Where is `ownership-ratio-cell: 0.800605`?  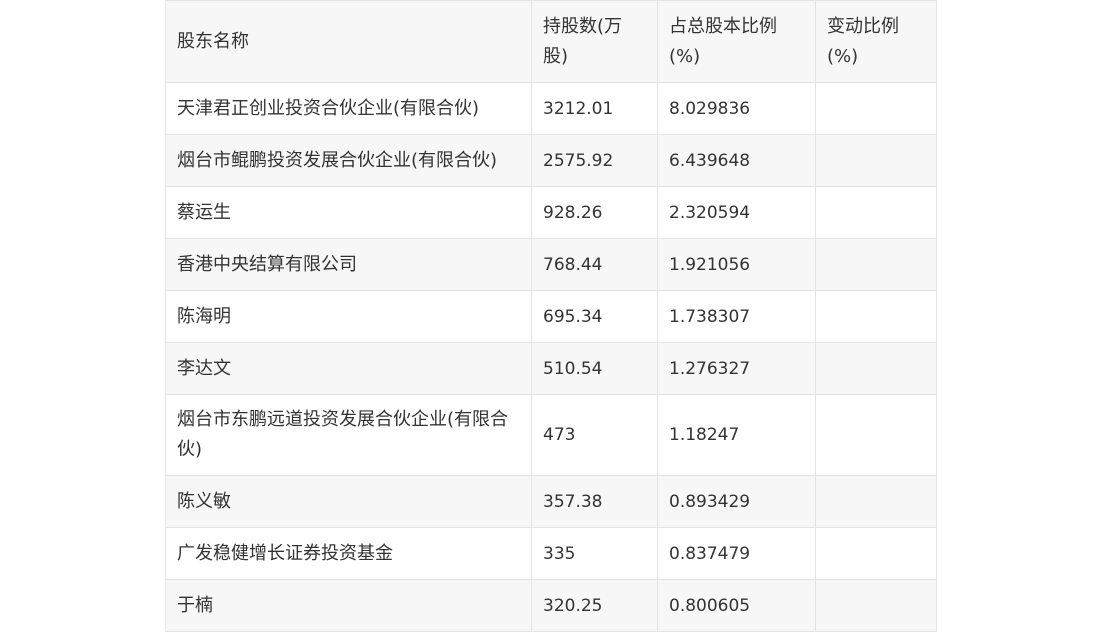
ownership-ratio-cell: 0.800605 is located at coordinates (736, 605).